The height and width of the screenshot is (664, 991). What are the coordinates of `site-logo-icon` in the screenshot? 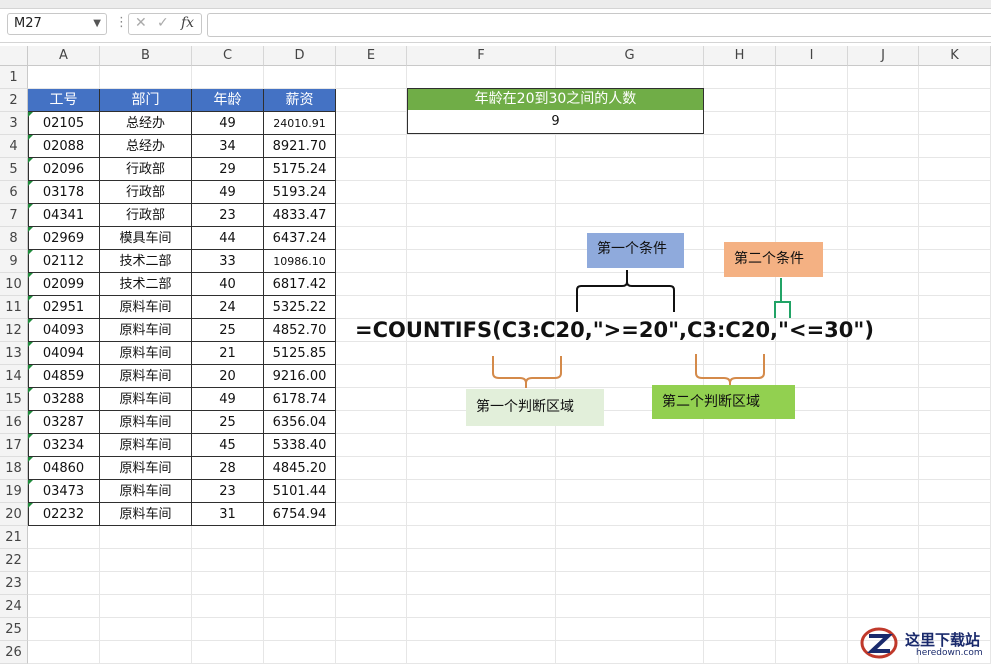 It's located at (879, 643).